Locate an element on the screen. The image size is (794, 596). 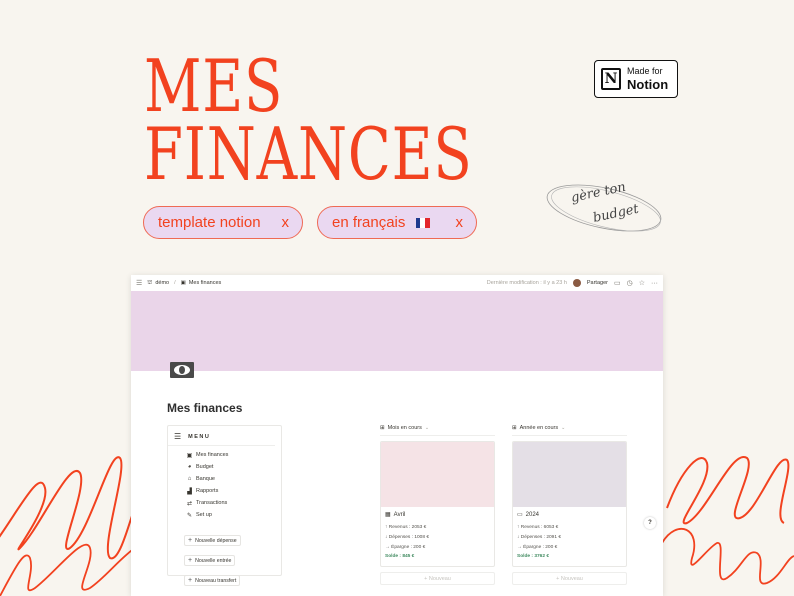
avatar is located at coordinates (576, 283).